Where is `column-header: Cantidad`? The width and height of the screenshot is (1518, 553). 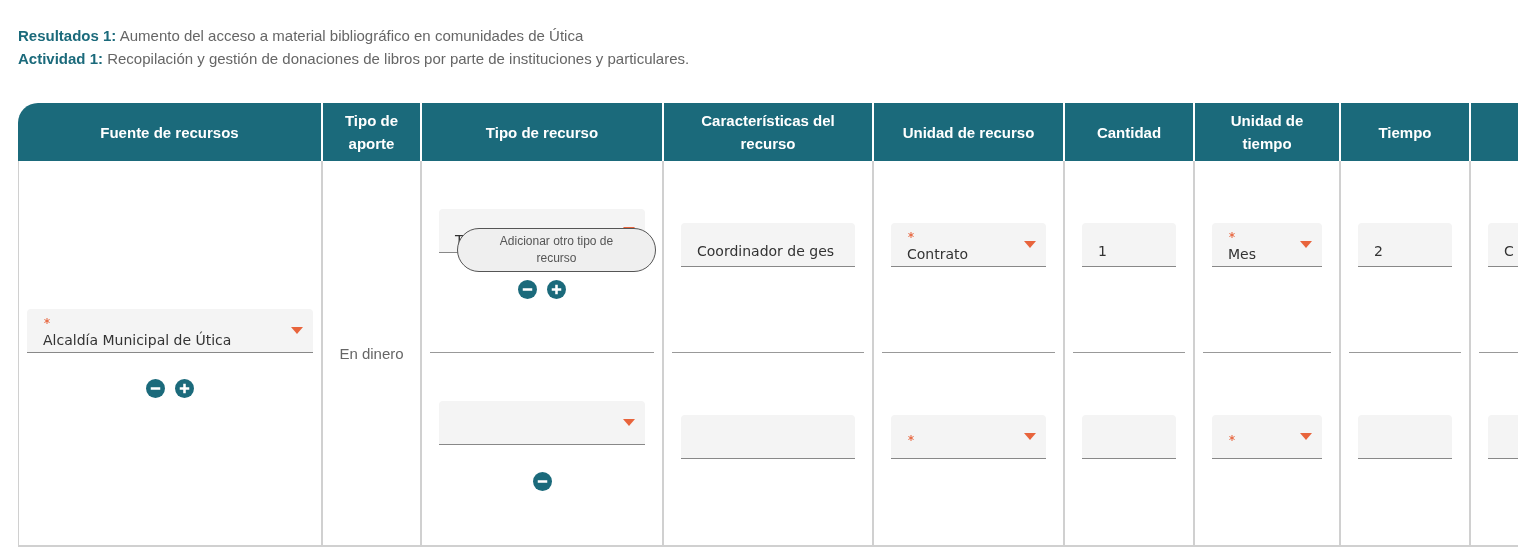 column-header: Cantidad is located at coordinates (1130, 132).